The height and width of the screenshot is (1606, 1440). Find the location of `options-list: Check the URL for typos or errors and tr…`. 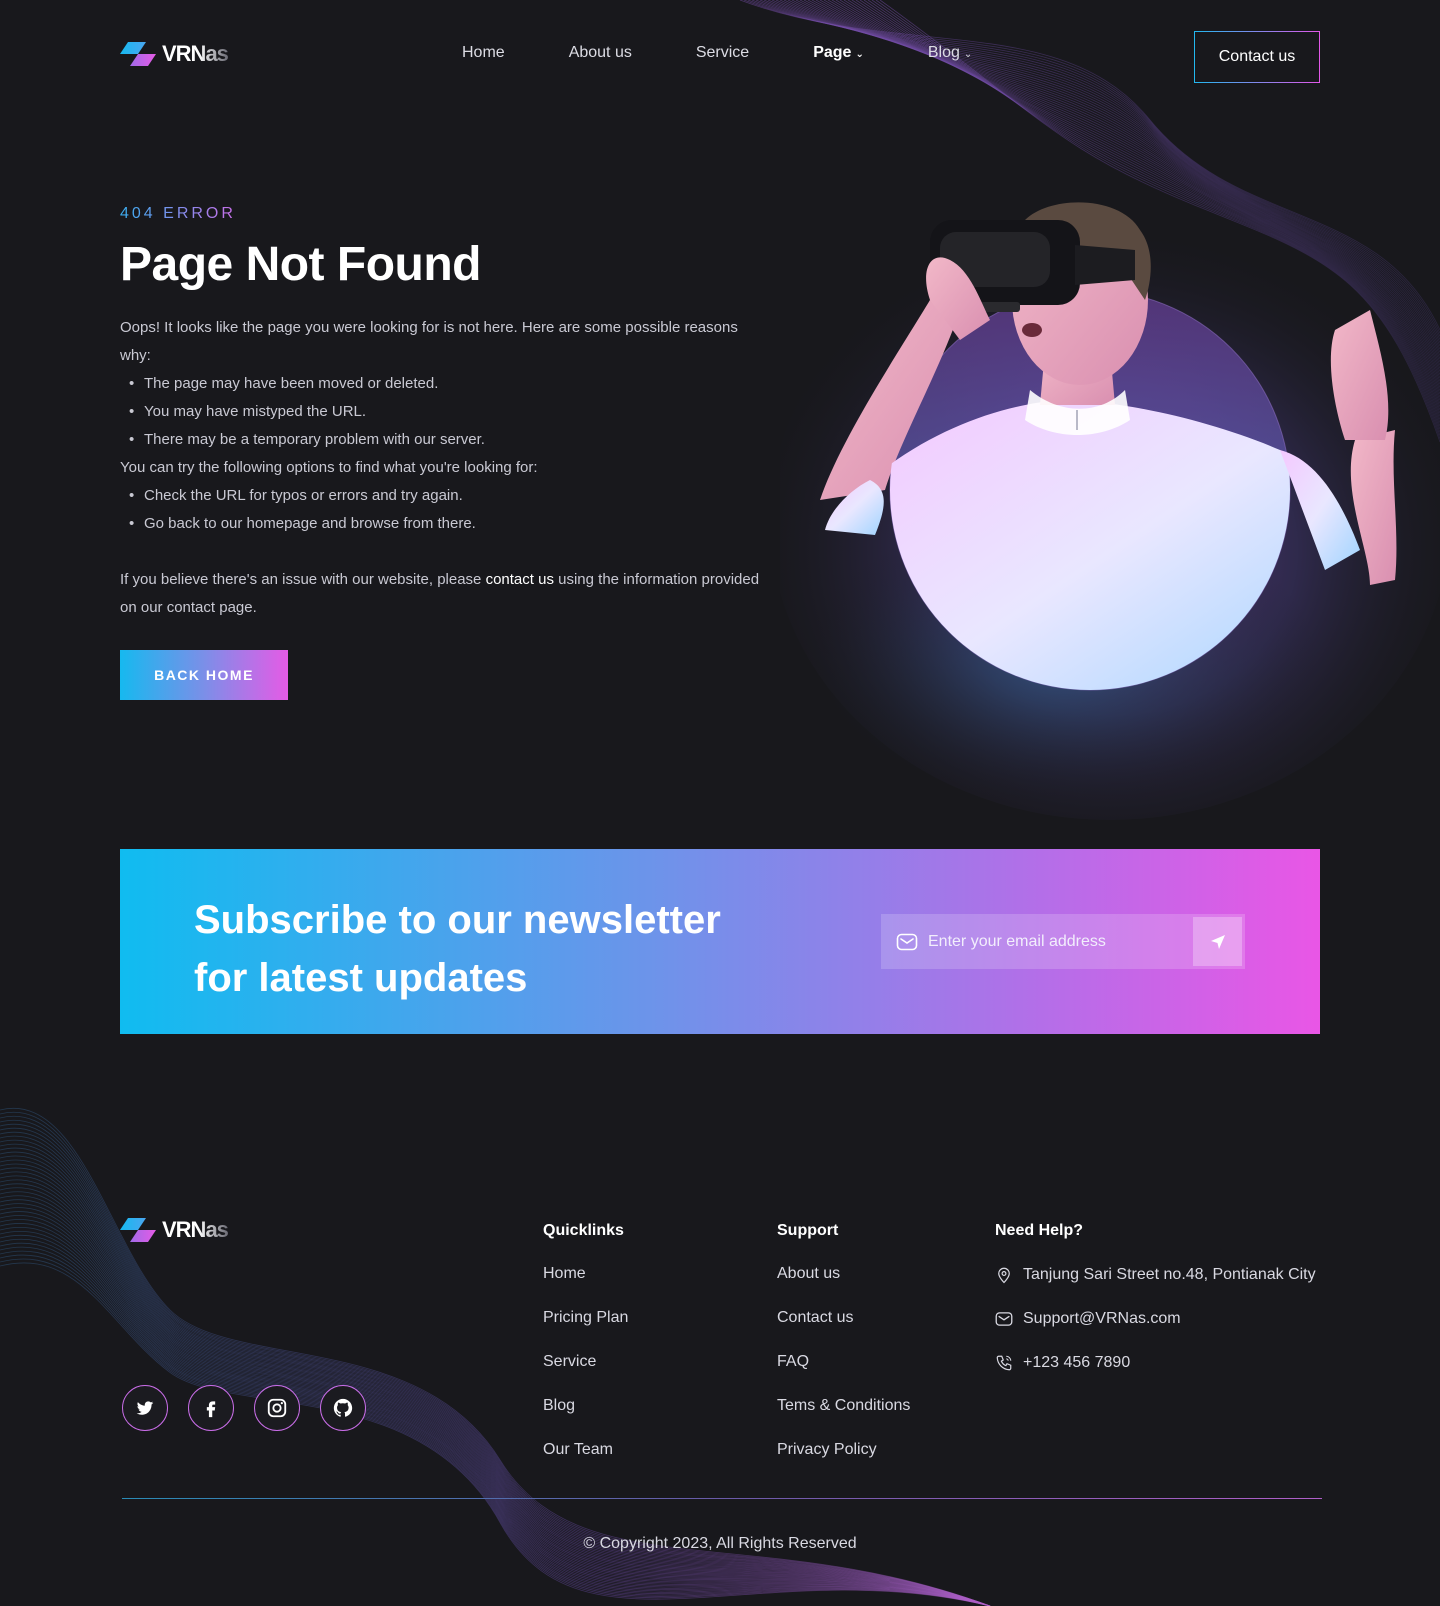

options-list: Check the URL for typos or errors and tr… is located at coordinates (440, 510).